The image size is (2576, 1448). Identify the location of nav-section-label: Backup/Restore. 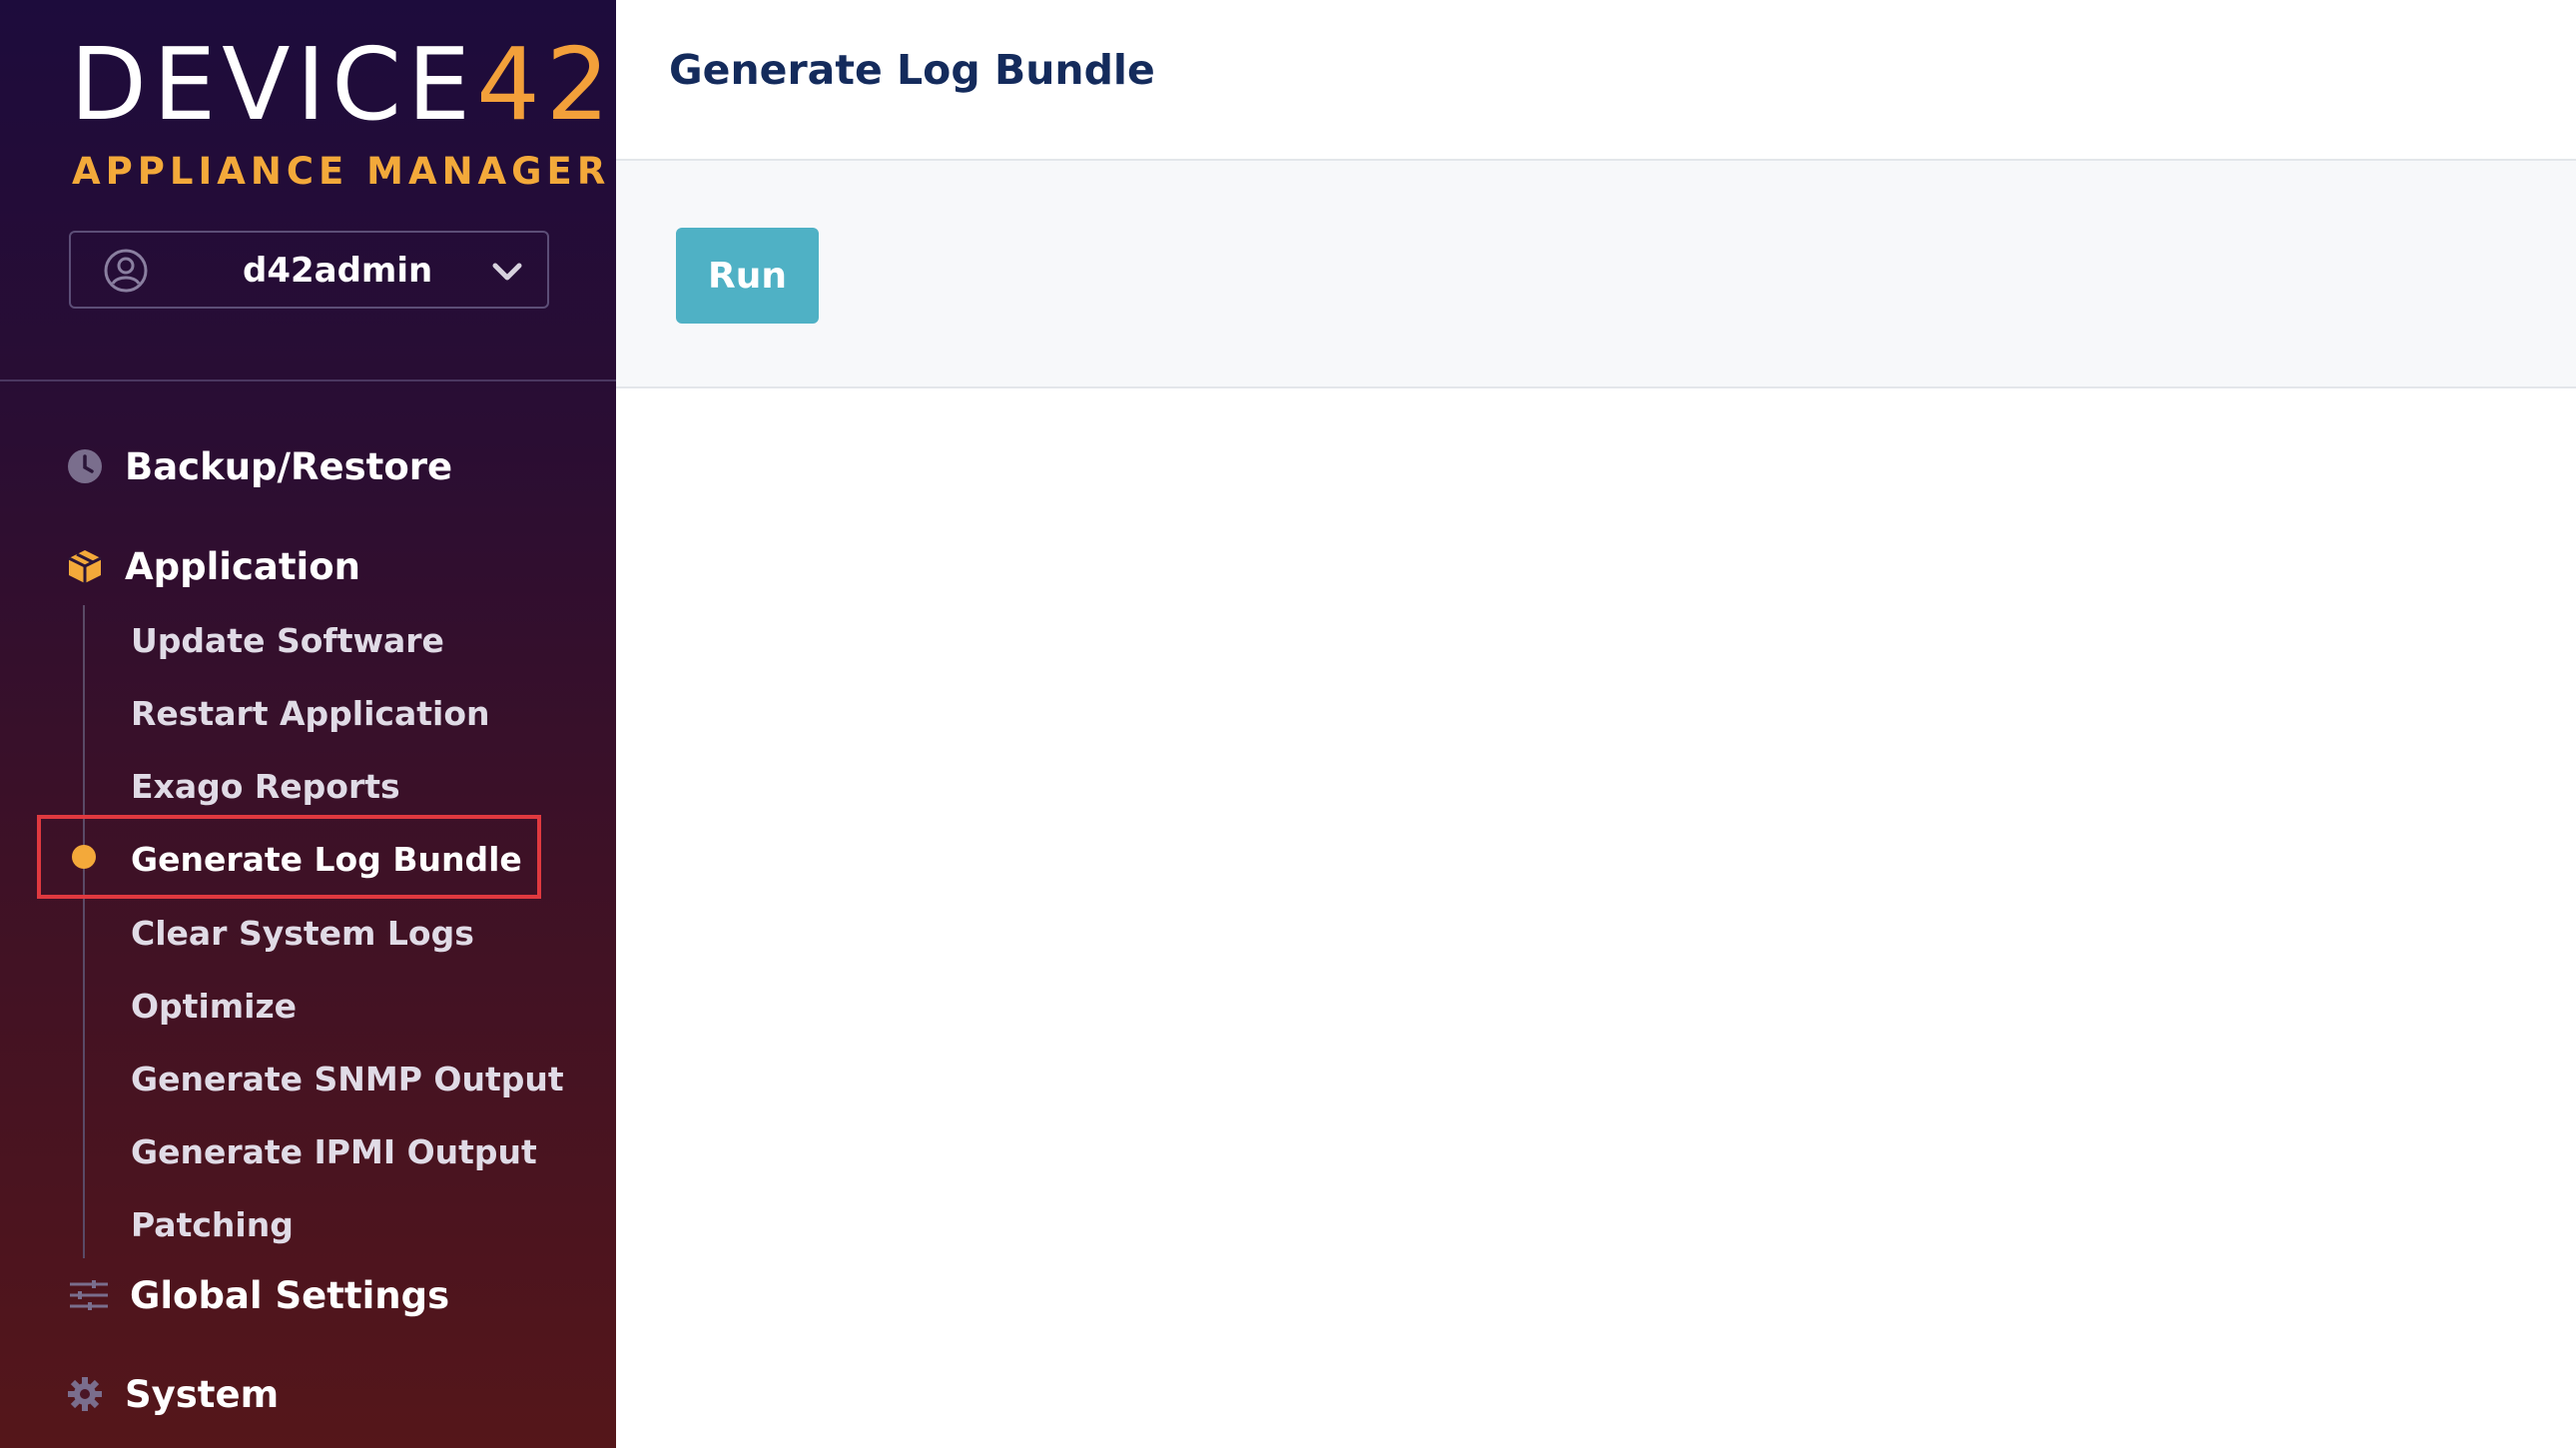
(289, 467).